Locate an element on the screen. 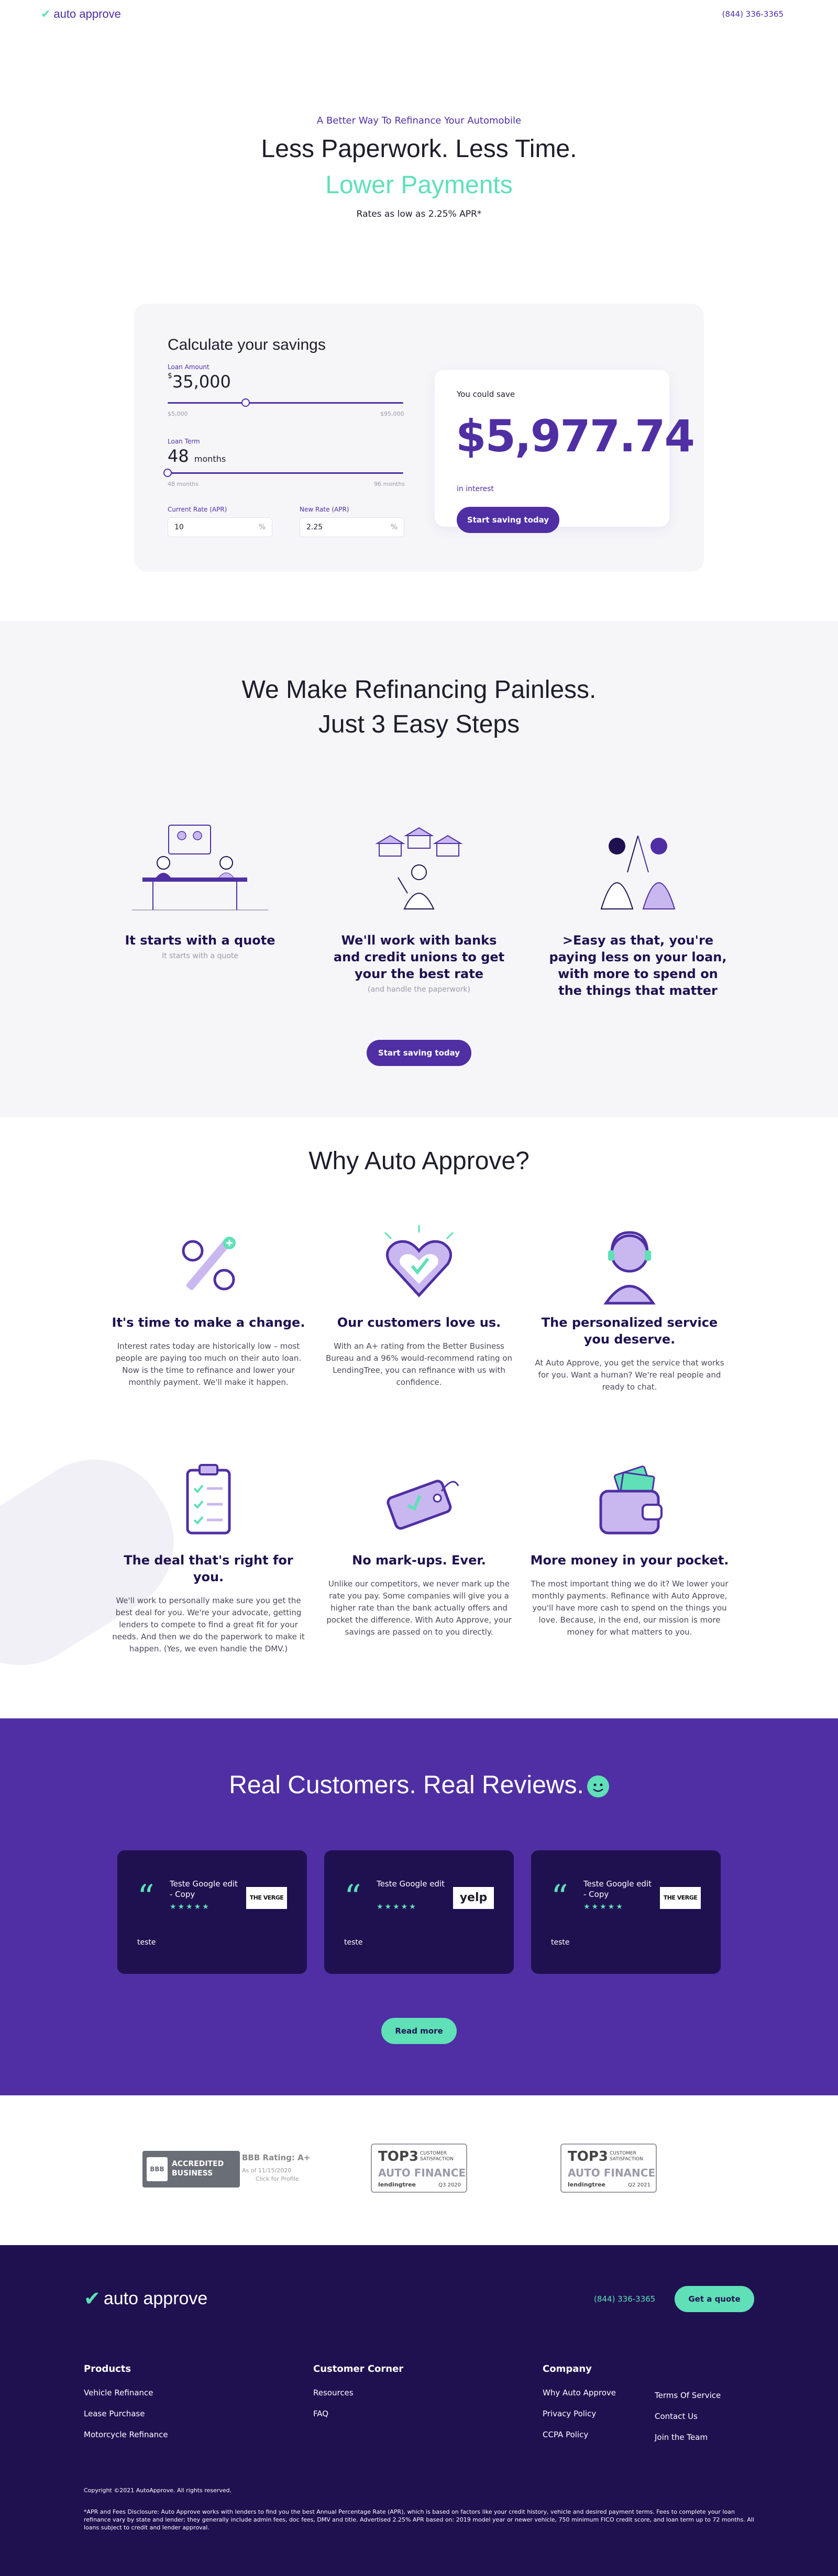 Image resolution: width=838 pixels, height=2576 pixels. loan-amount-slider-track is located at coordinates (286, 403).